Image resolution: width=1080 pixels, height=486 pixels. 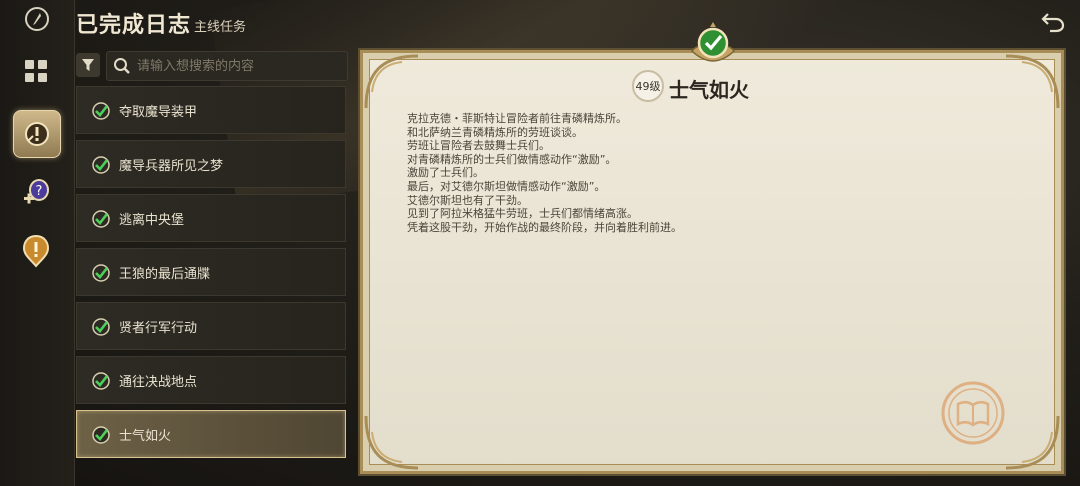 I want to click on add-quest-icon: ?, so click(x=36, y=191).